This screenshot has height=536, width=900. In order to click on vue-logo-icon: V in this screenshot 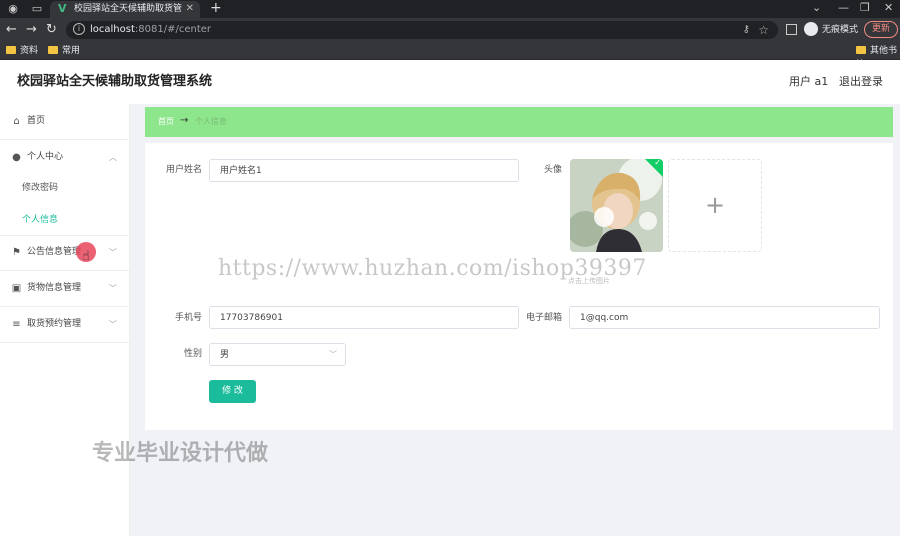, I will do `click(62, 8)`.